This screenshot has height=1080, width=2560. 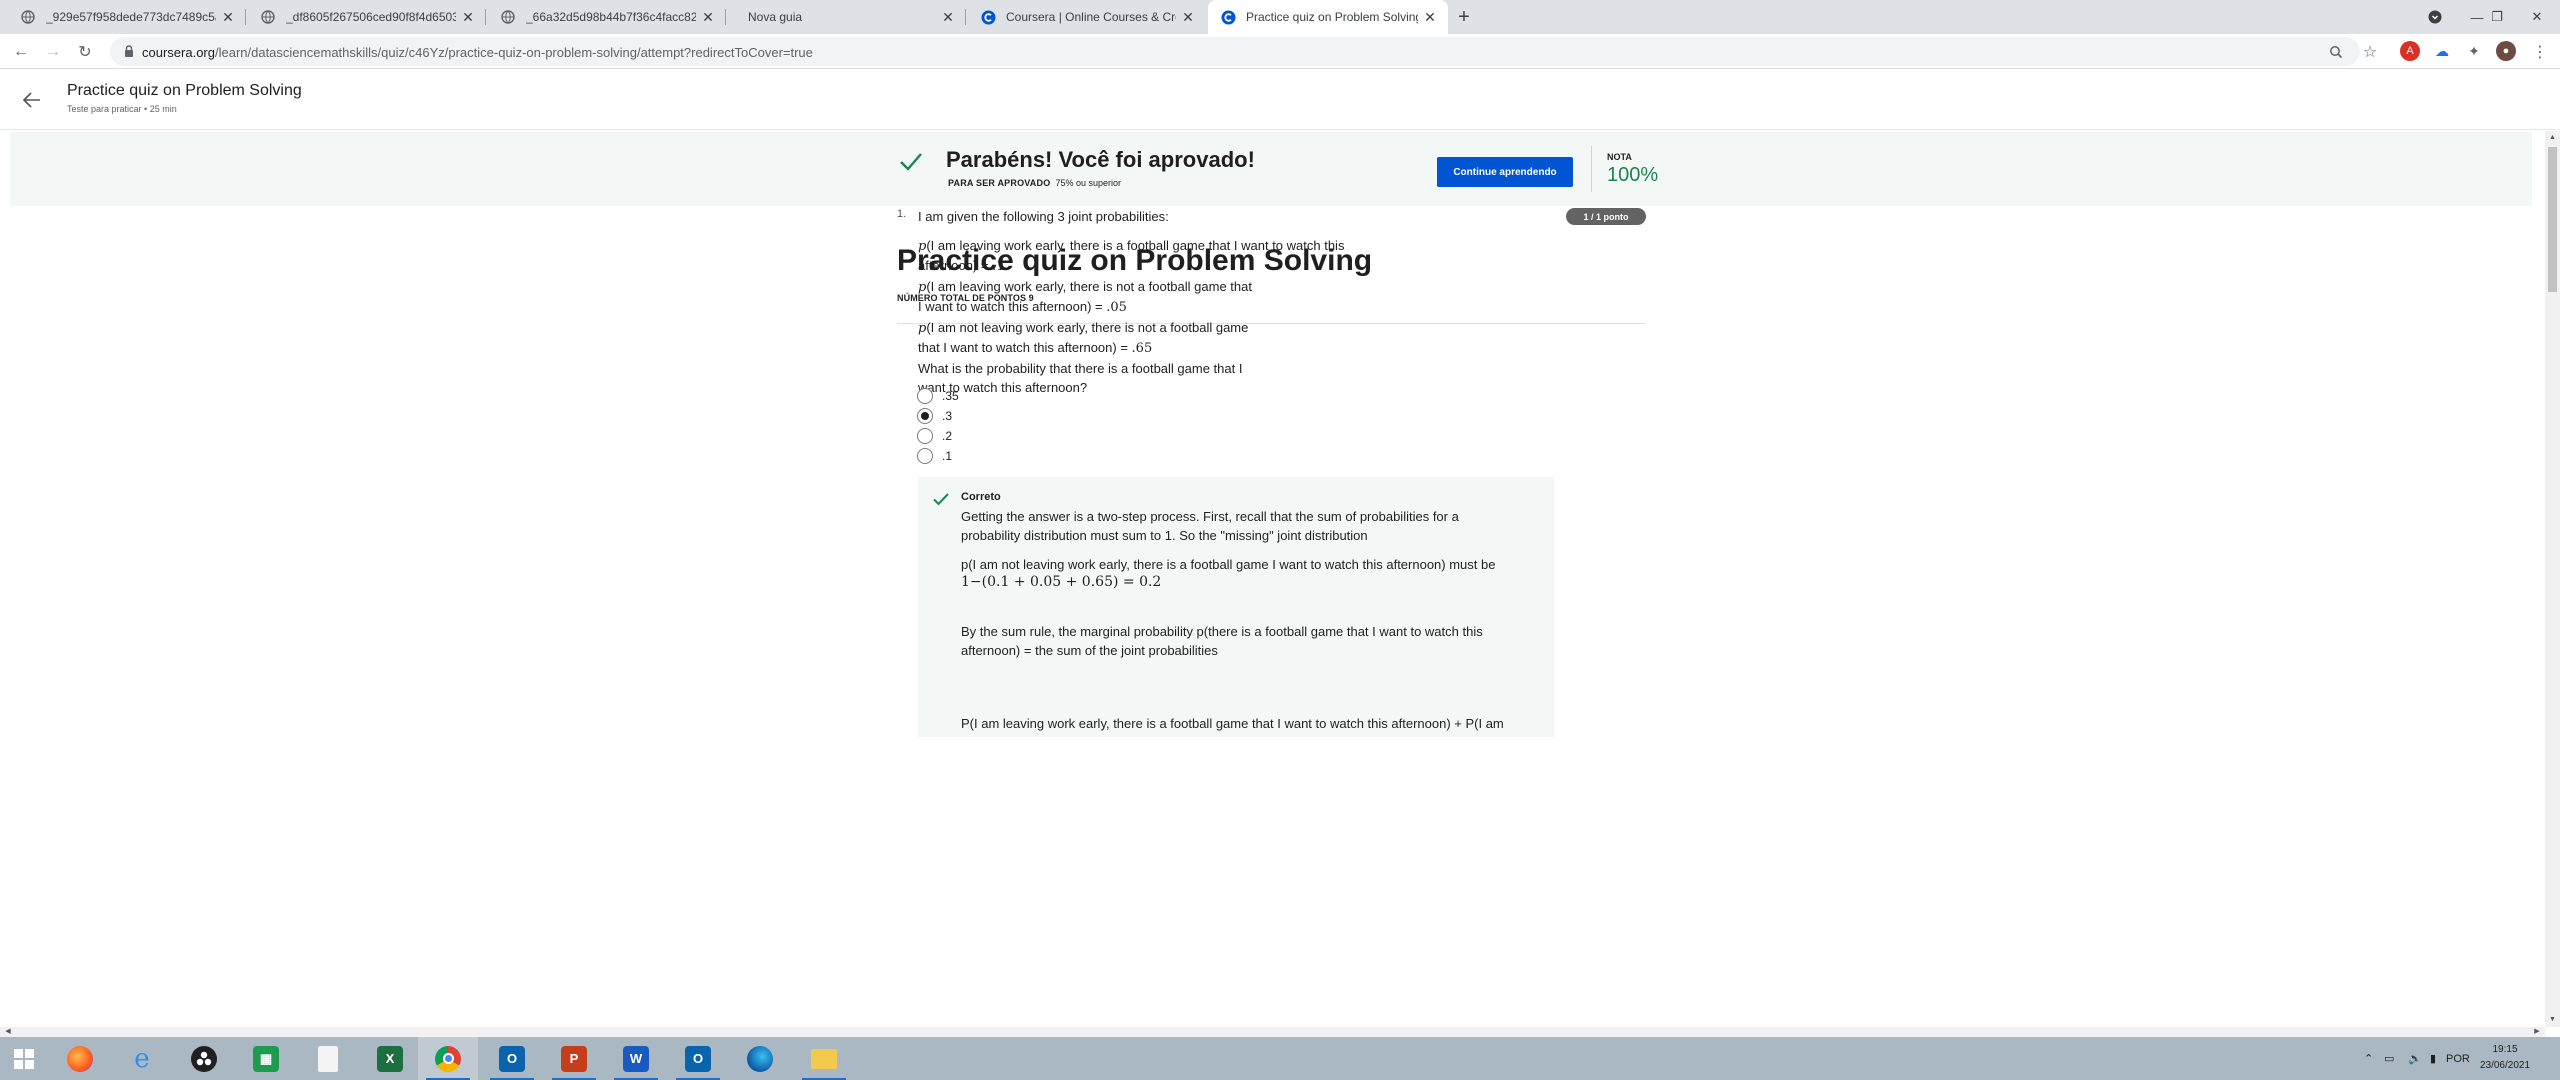 I want to click on clock: 19:15 23/06/2021, so click(x=2505, y=1058).